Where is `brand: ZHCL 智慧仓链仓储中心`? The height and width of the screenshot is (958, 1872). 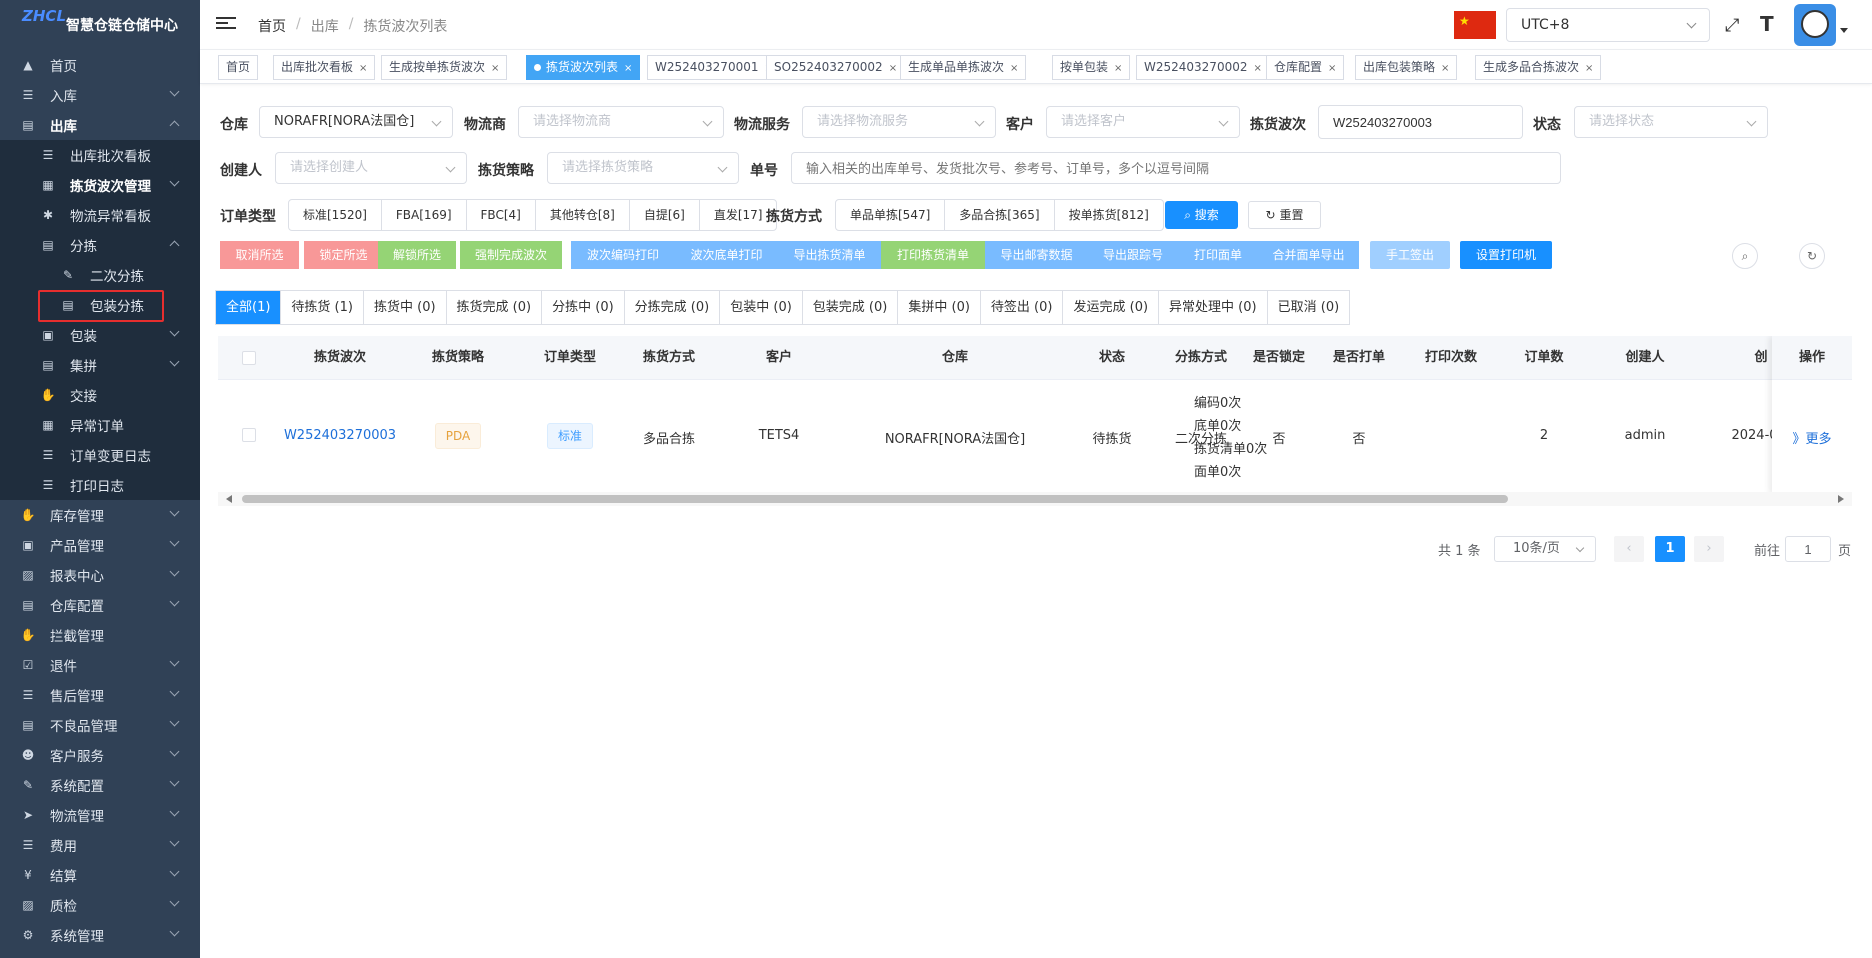 brand: ZHCL 智慧仓链仓储中心 is located at coordinates (100, 25).